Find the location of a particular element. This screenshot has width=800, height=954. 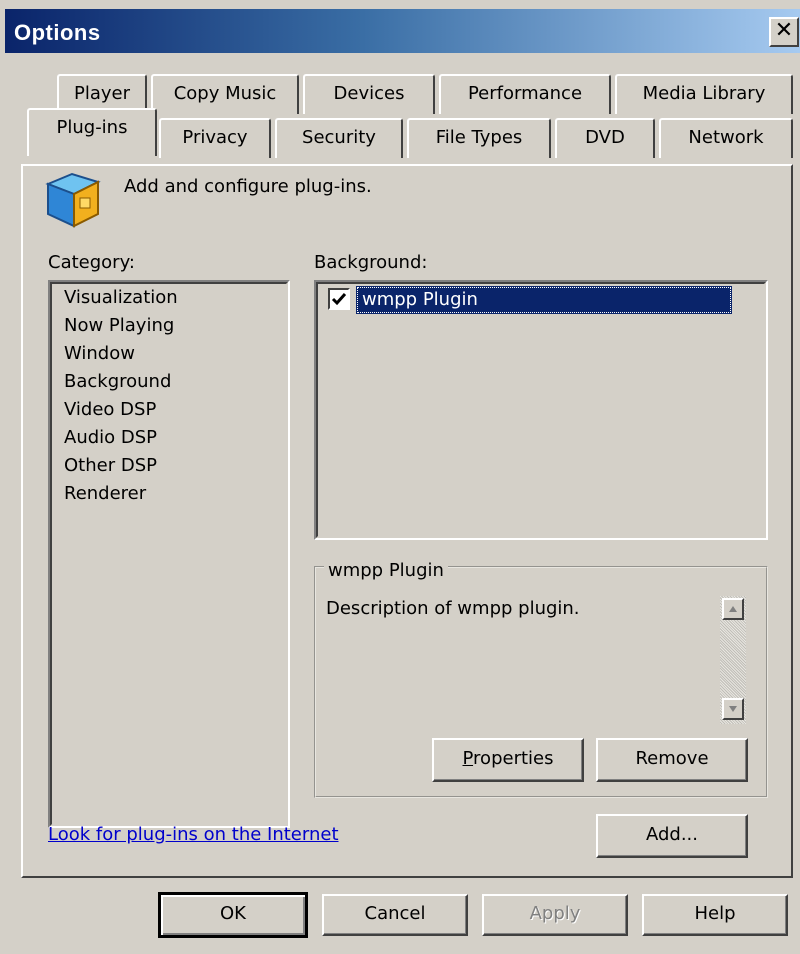

plugin-checkbox is located at coordinates (339, 299).